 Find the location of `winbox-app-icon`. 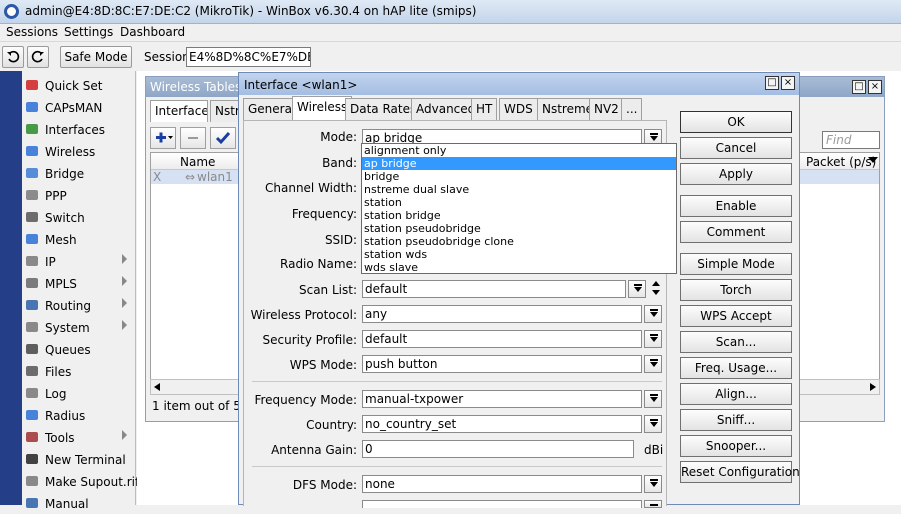

winbox-app-icon is located at coordinates (11, 11).